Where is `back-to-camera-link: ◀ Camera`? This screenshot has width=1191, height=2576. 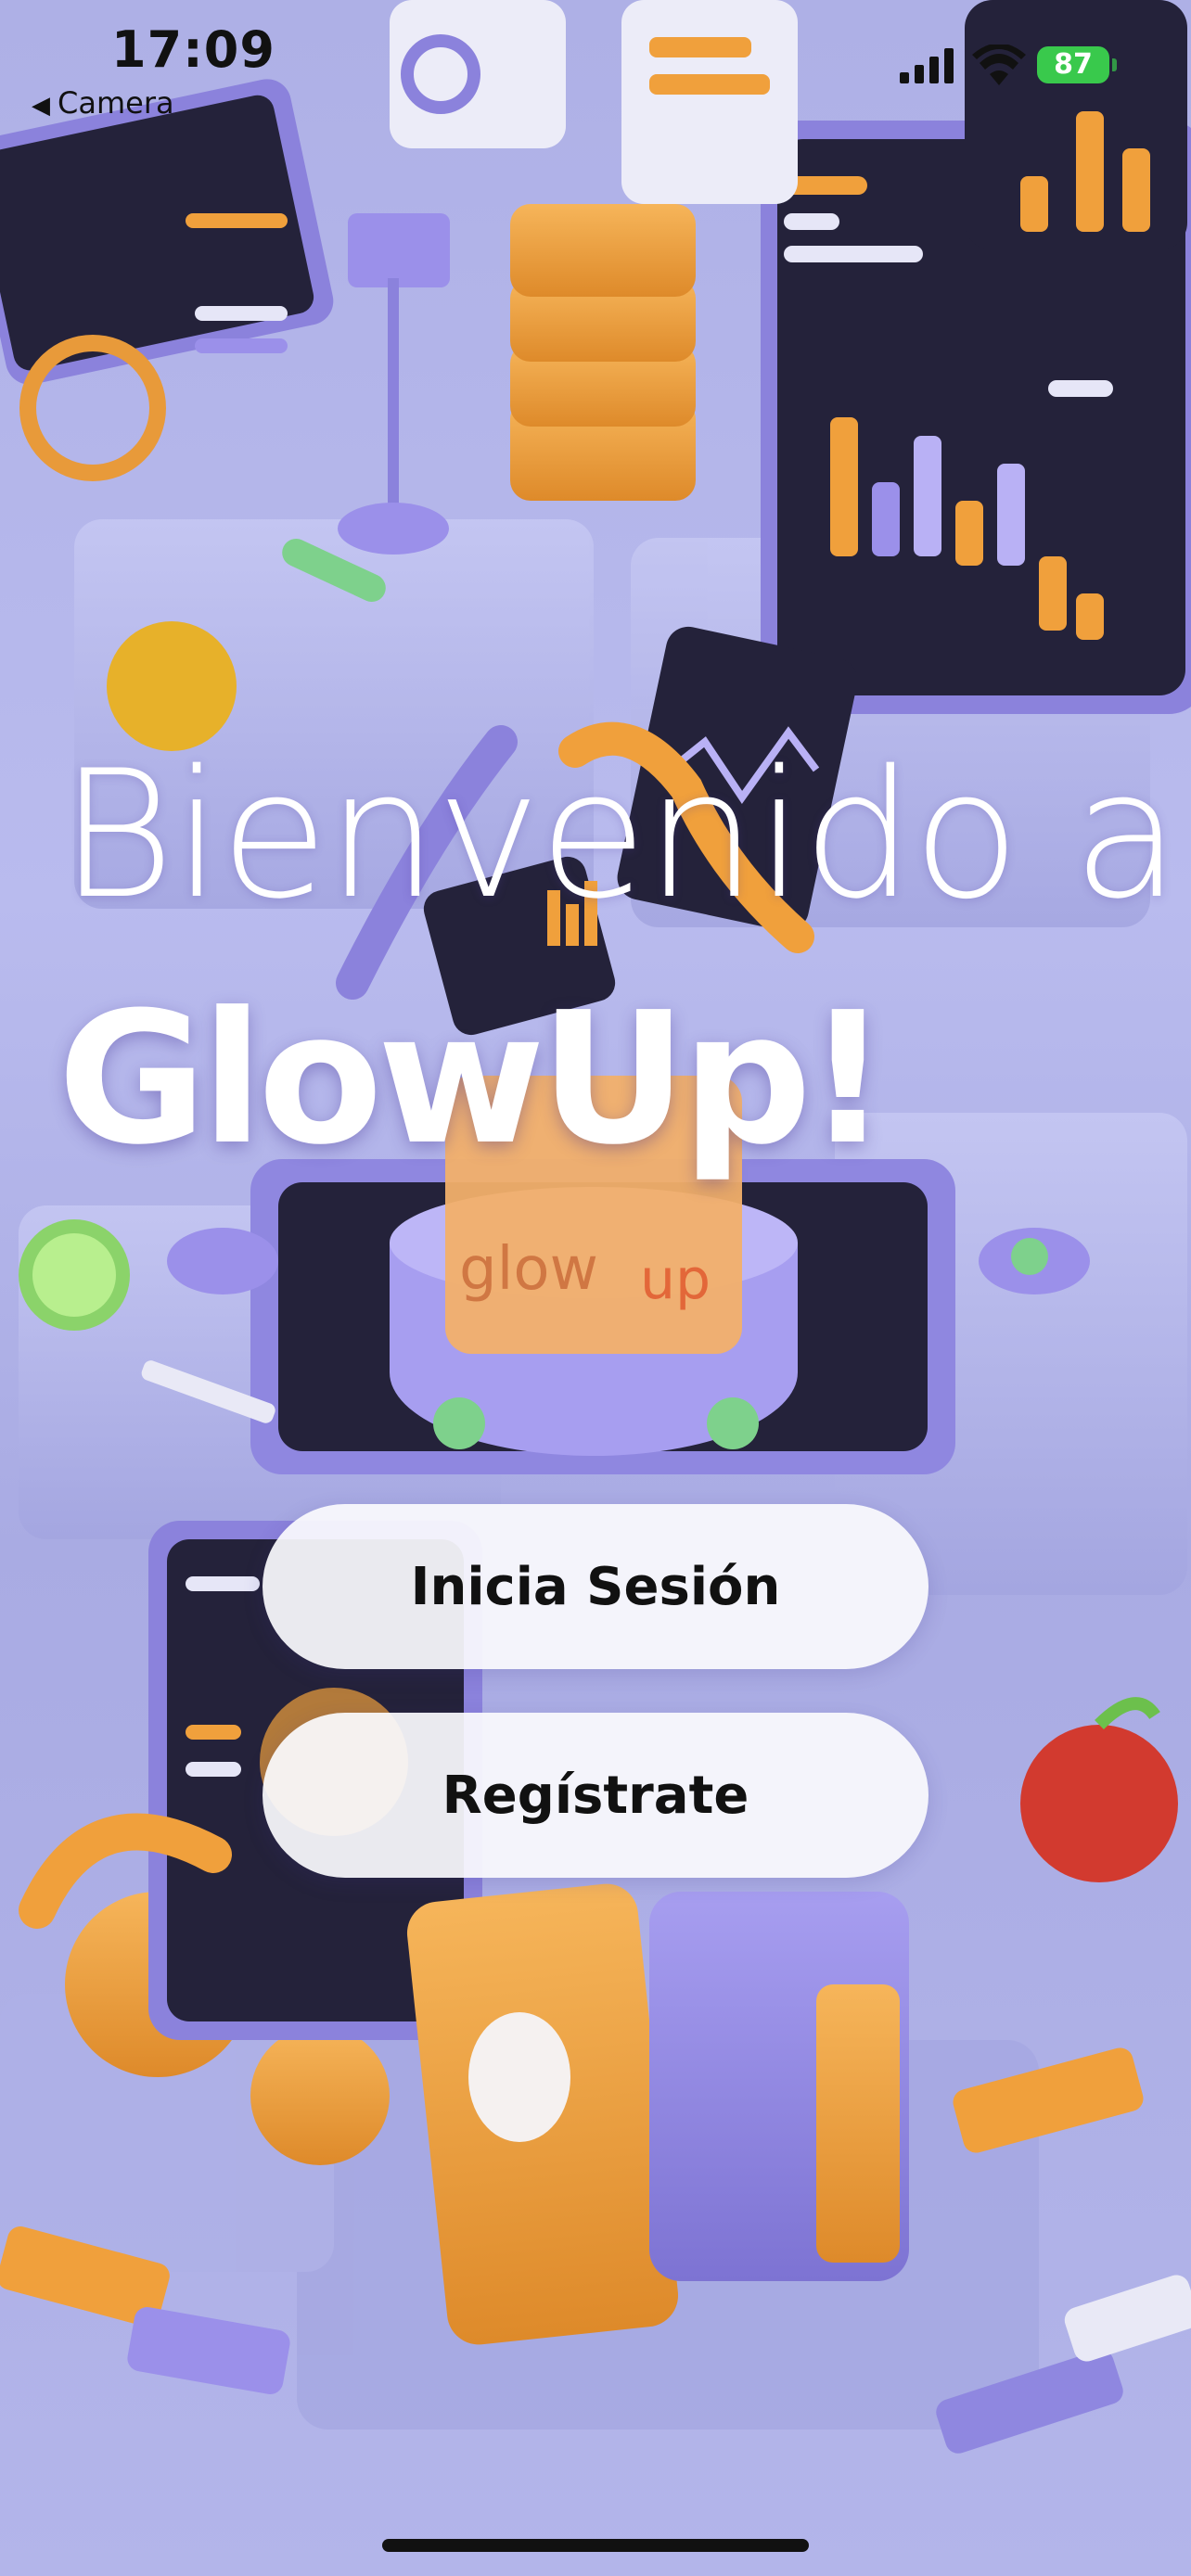 back-to-camera-link: ◀ Camera is located at coordinates (103, 103).